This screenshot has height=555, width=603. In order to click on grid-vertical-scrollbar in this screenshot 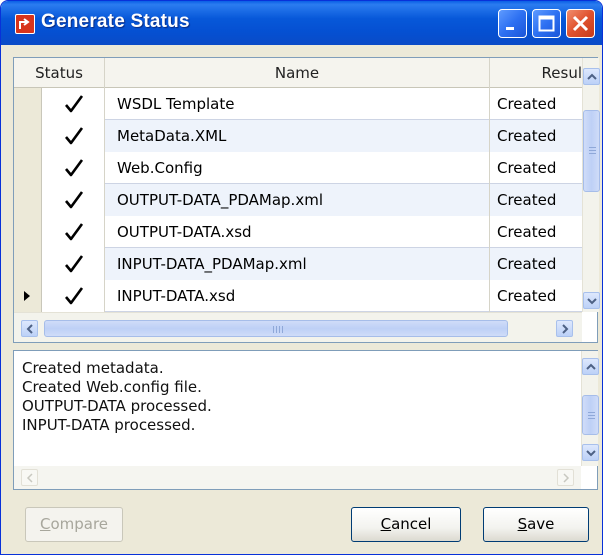, I will do `click(591, 185)`.